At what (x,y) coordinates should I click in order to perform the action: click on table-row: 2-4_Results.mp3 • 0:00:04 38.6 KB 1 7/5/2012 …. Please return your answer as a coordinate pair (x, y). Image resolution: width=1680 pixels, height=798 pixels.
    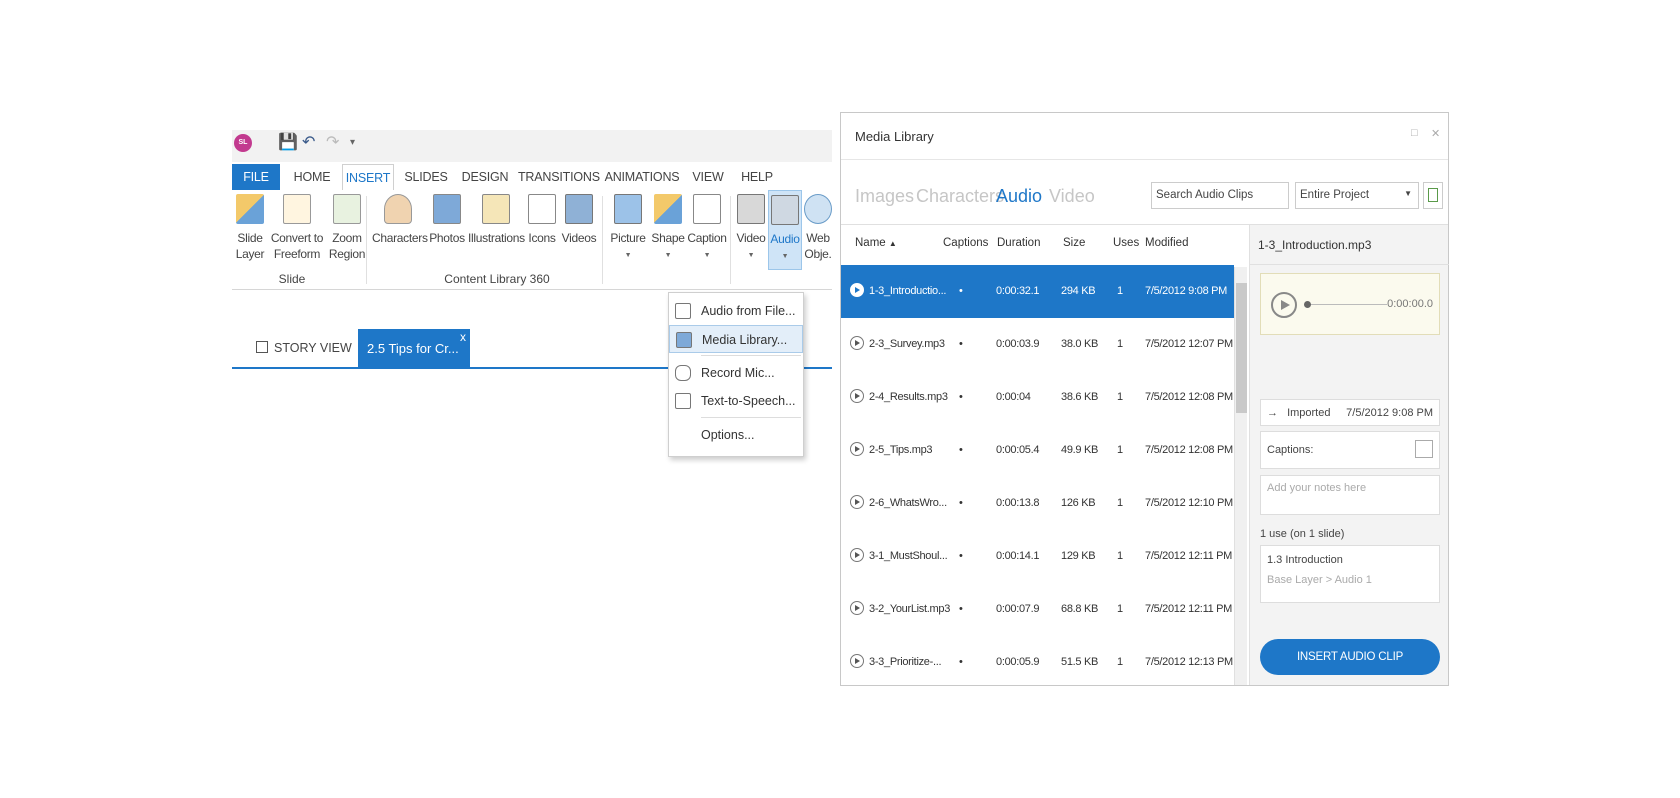
    Looking at the image, I should click on (1037, 397).